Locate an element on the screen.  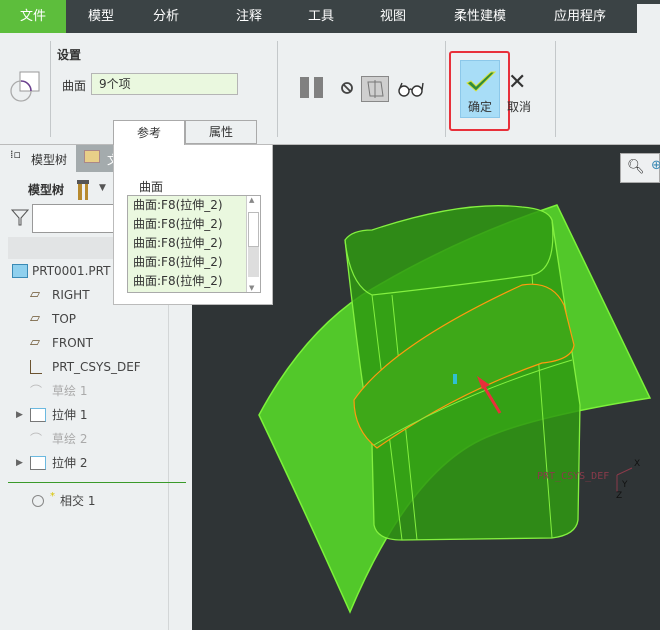
surface-label: 曲面 is located at coordinates (74, 86).